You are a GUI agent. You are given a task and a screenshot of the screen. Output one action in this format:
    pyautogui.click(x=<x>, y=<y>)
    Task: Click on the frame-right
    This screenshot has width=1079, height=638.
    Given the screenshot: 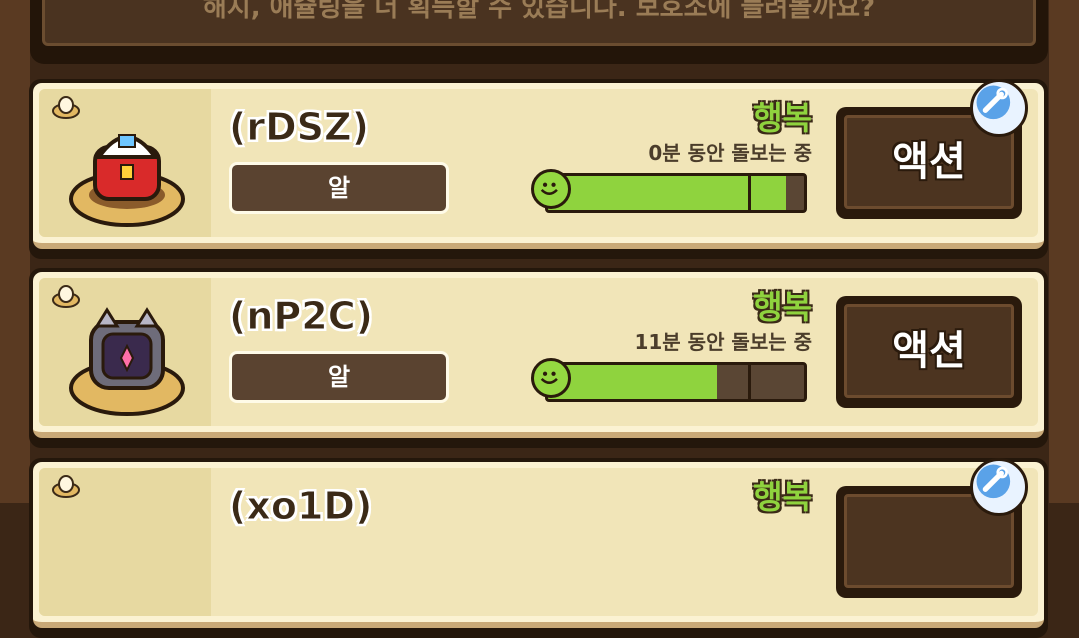 What is the action you would take?
    pyautogui.click(x=1064, y=251)
    